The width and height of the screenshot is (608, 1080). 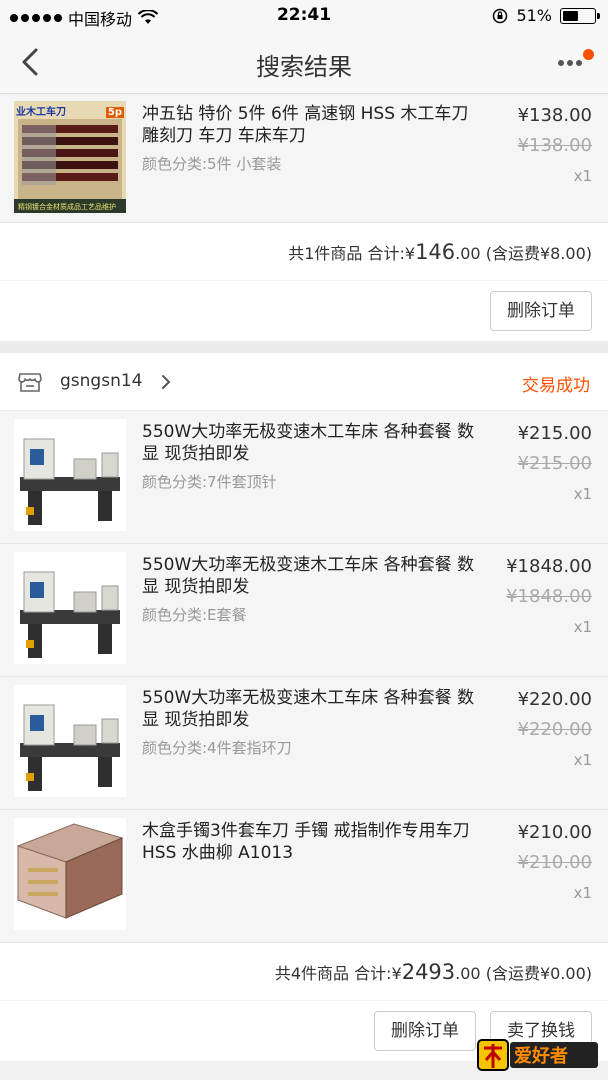 I want to click on notification-badge, so click(x=588, y=54).